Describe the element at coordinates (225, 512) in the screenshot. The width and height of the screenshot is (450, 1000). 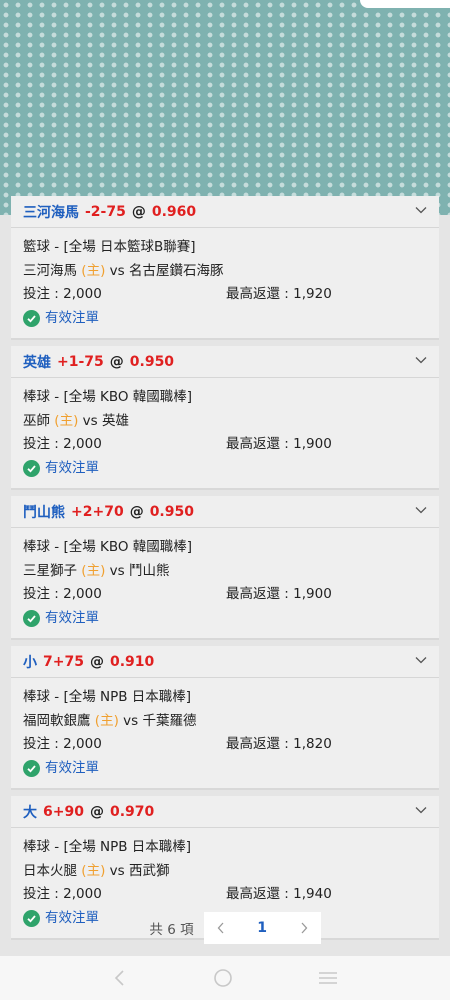
I see `bet-card-header: 鬥山熊 +2+70 @ 0.950` at that location.